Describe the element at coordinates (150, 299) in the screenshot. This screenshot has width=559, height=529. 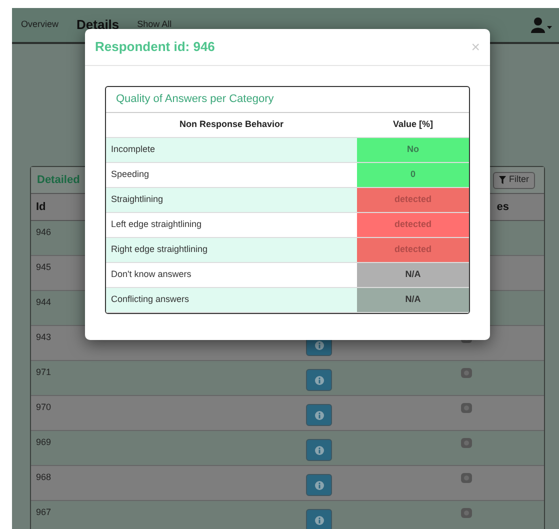
I see `behavior-label: Conflicting answers` at that location.